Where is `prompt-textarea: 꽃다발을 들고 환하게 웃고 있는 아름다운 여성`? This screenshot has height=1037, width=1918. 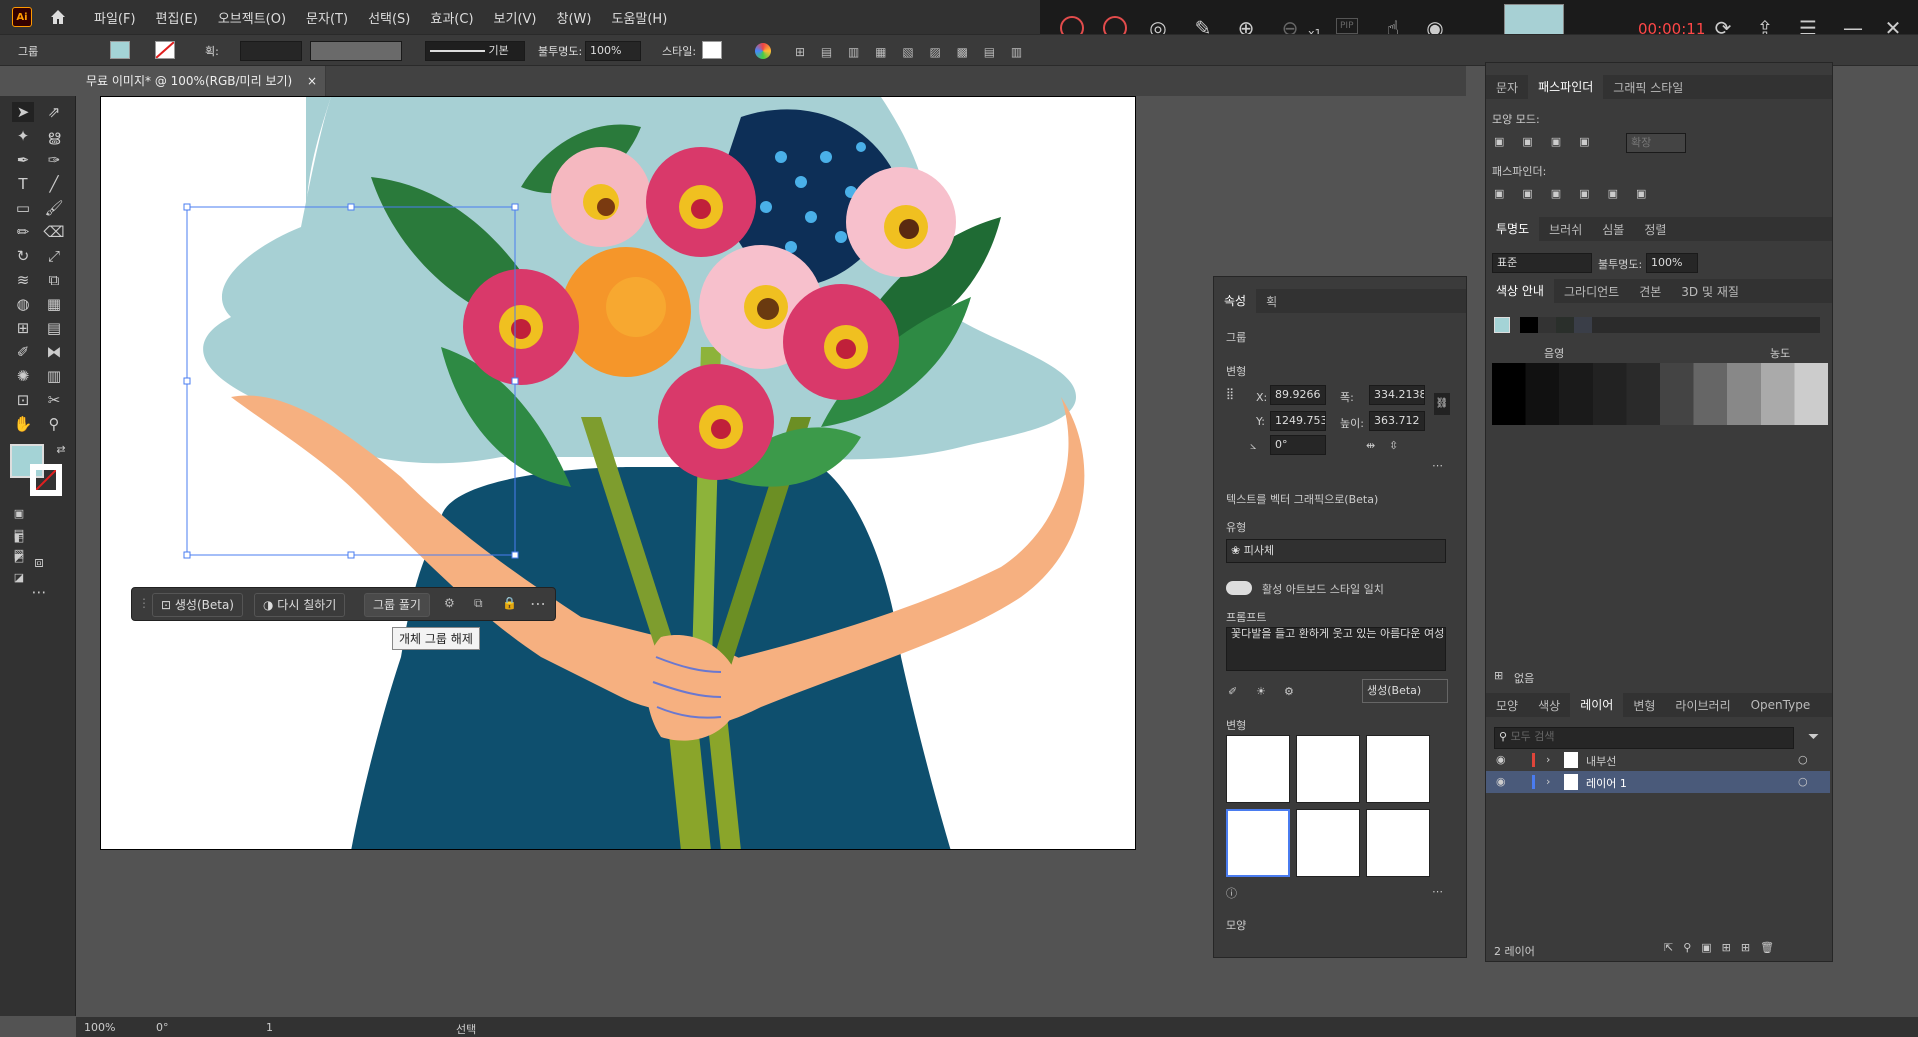
prompt-textarea: 꽃다발을 들고 환하게 웃고 있는 아름다운 여성 is located at coordinates (1336, 649).